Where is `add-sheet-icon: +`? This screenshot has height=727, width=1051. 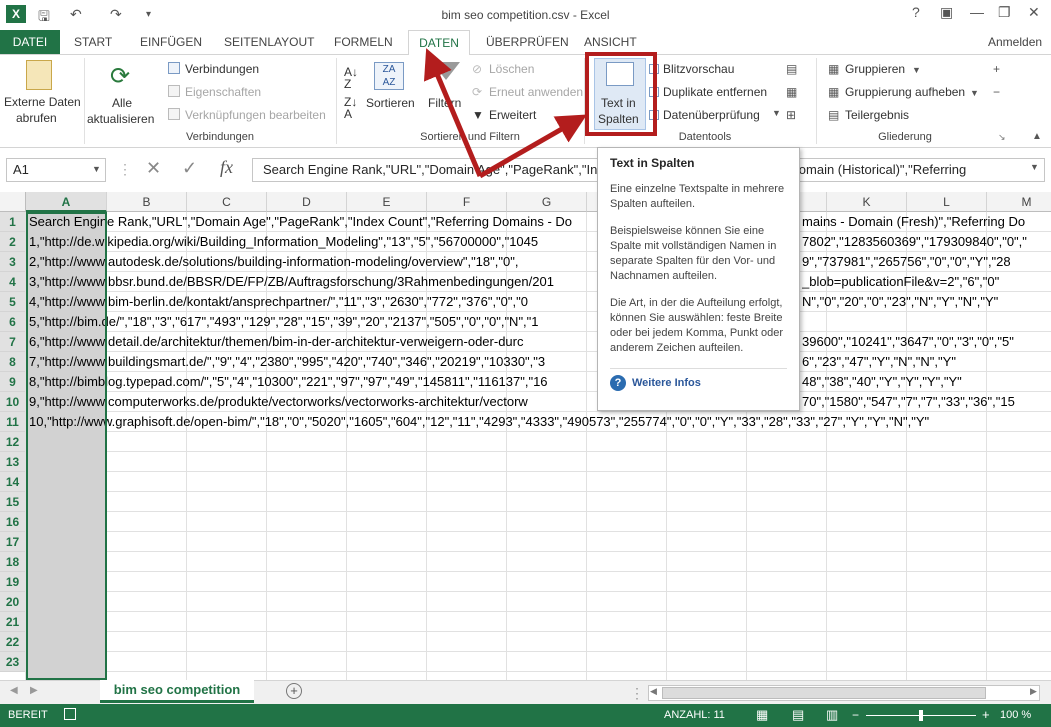 add-sheet-icon: + is located at coordinates (294, 691).